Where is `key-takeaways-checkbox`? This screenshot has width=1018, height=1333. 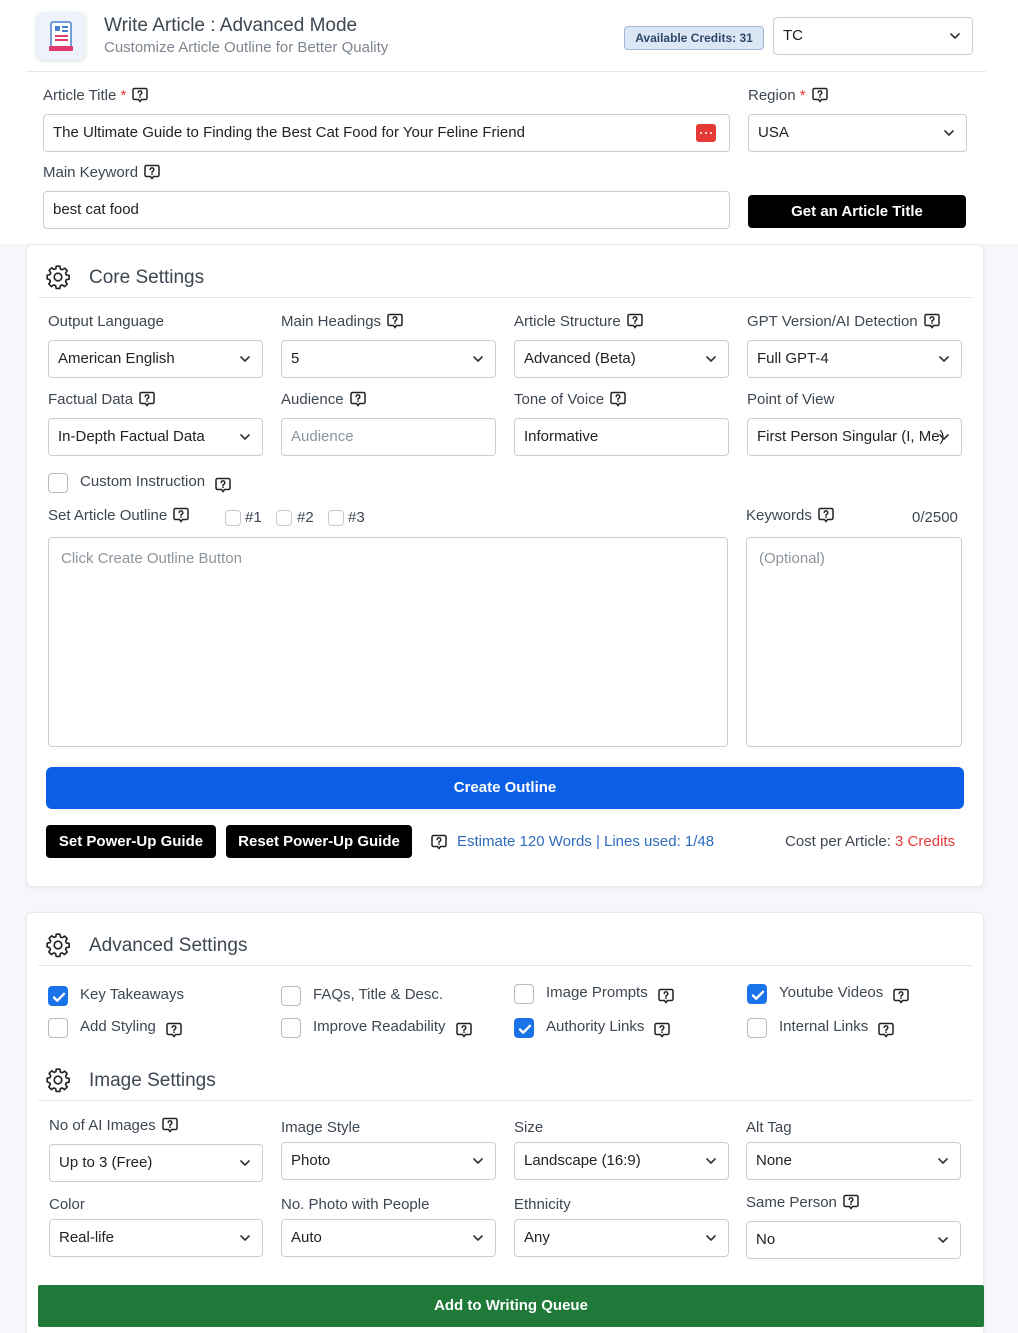
key-takeaways-checkbox is located at coordinates (58, 996).